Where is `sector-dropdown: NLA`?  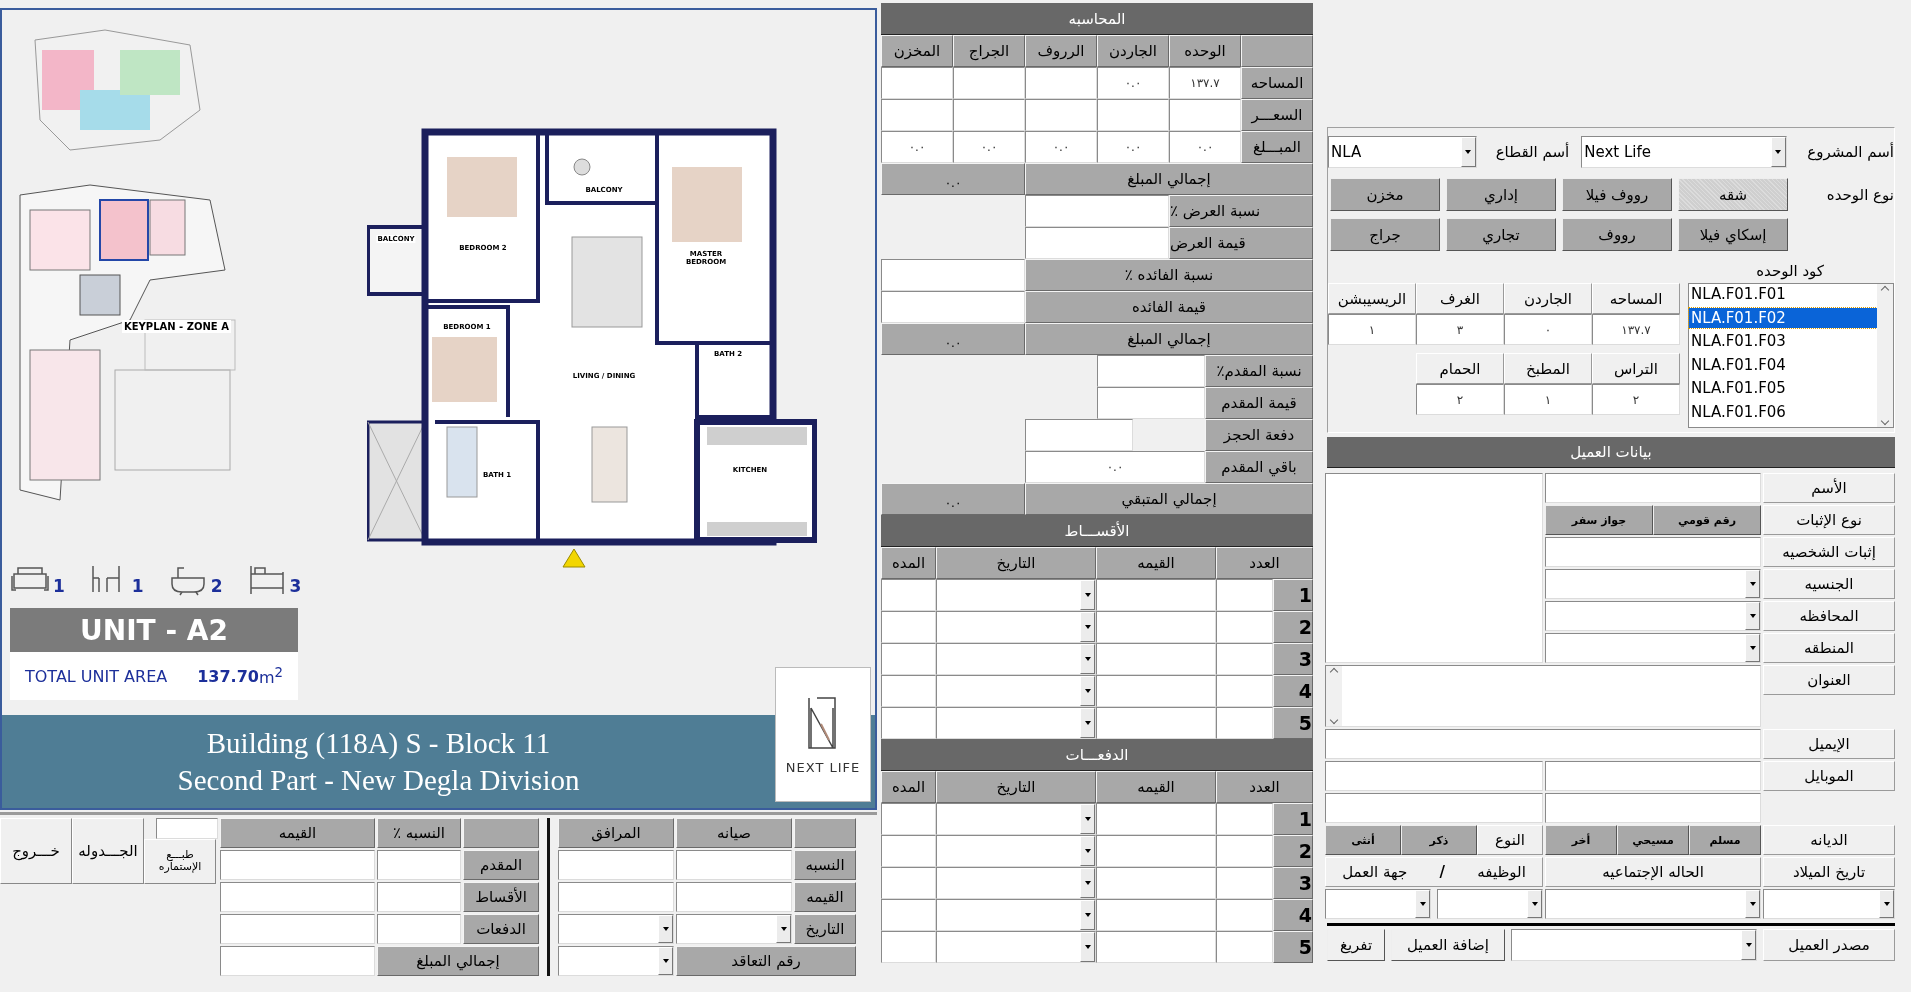 sector-dropdown: NLA is located at coordinates (1402, 152).